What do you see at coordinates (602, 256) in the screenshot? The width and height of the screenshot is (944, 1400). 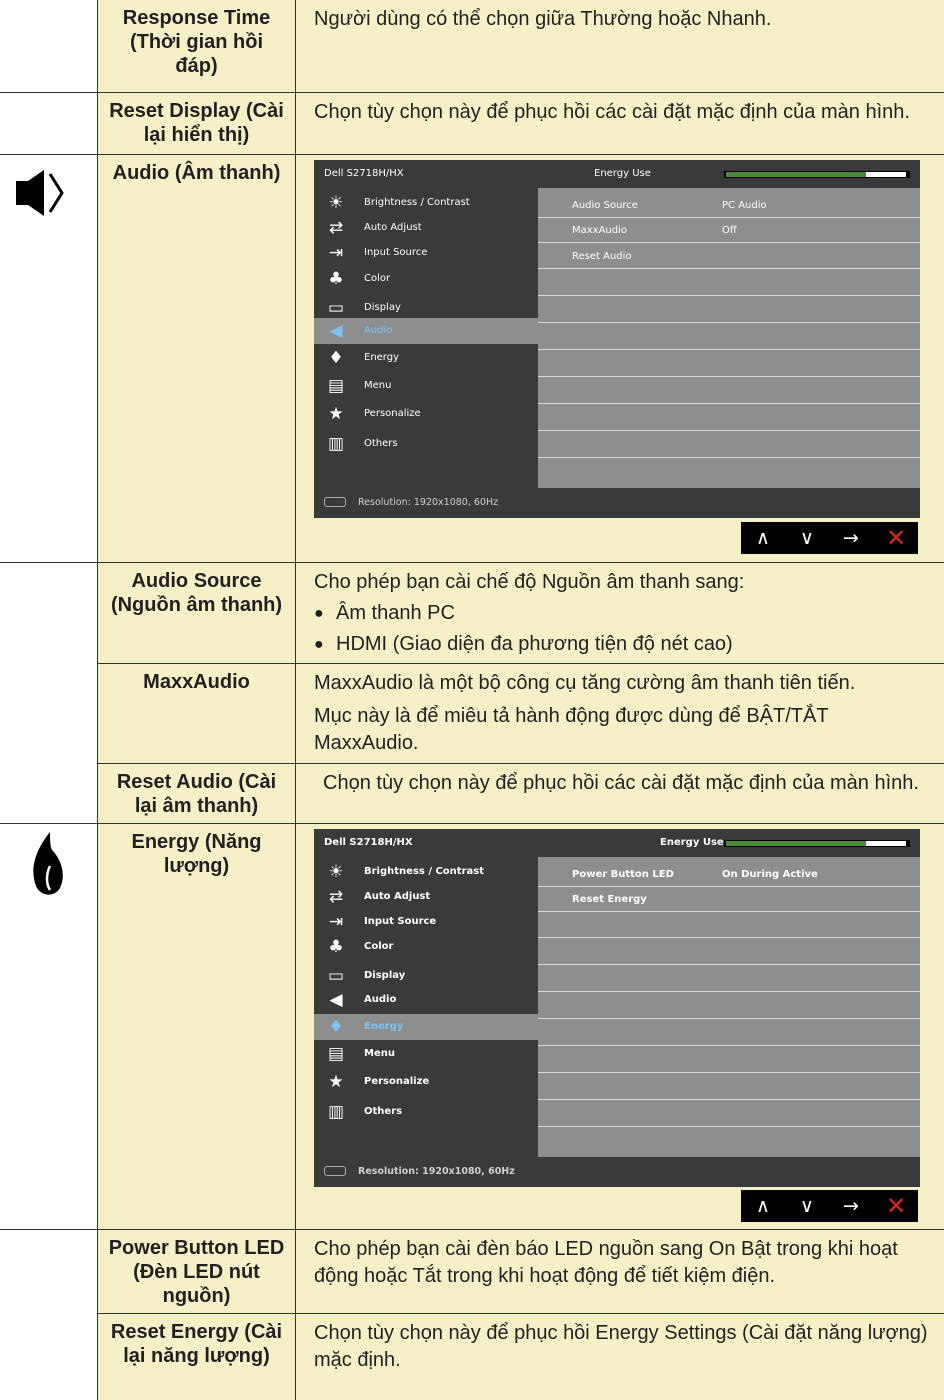 I see `reset-audio-item: Reset Audio` at bounding box center [602, 256].